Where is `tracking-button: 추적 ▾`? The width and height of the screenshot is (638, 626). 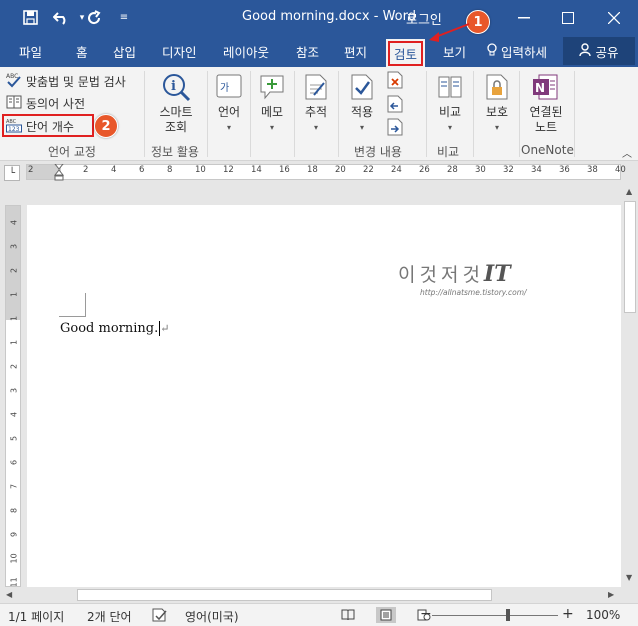 tracking-button: 추적 ▾ is located at coordinates (316, 103).